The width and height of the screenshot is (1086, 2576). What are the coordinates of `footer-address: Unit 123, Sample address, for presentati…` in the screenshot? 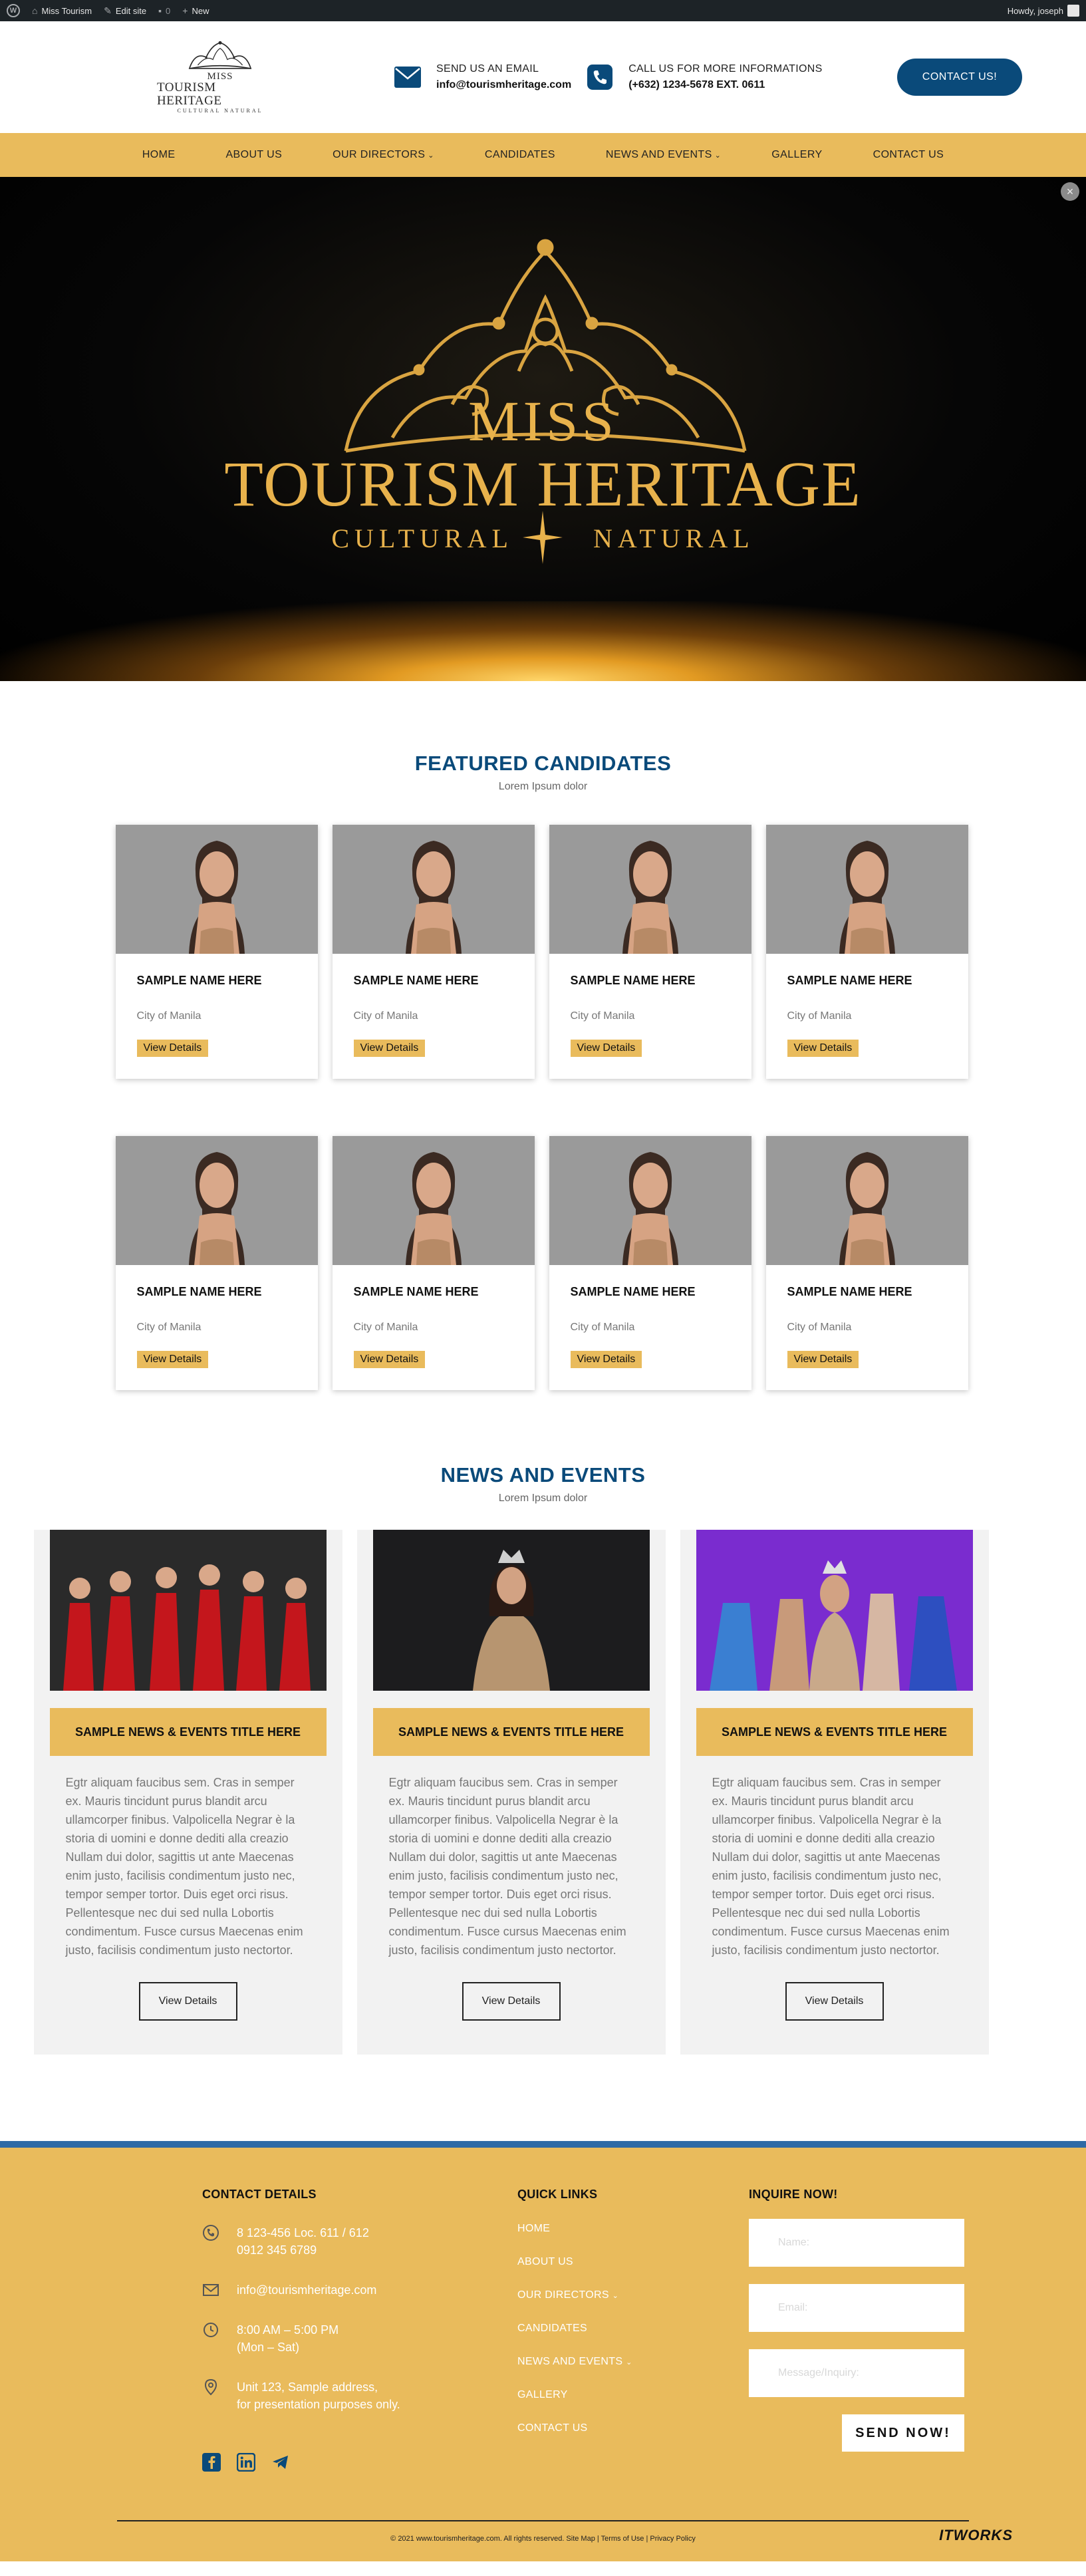 It's located at (318, 2395).